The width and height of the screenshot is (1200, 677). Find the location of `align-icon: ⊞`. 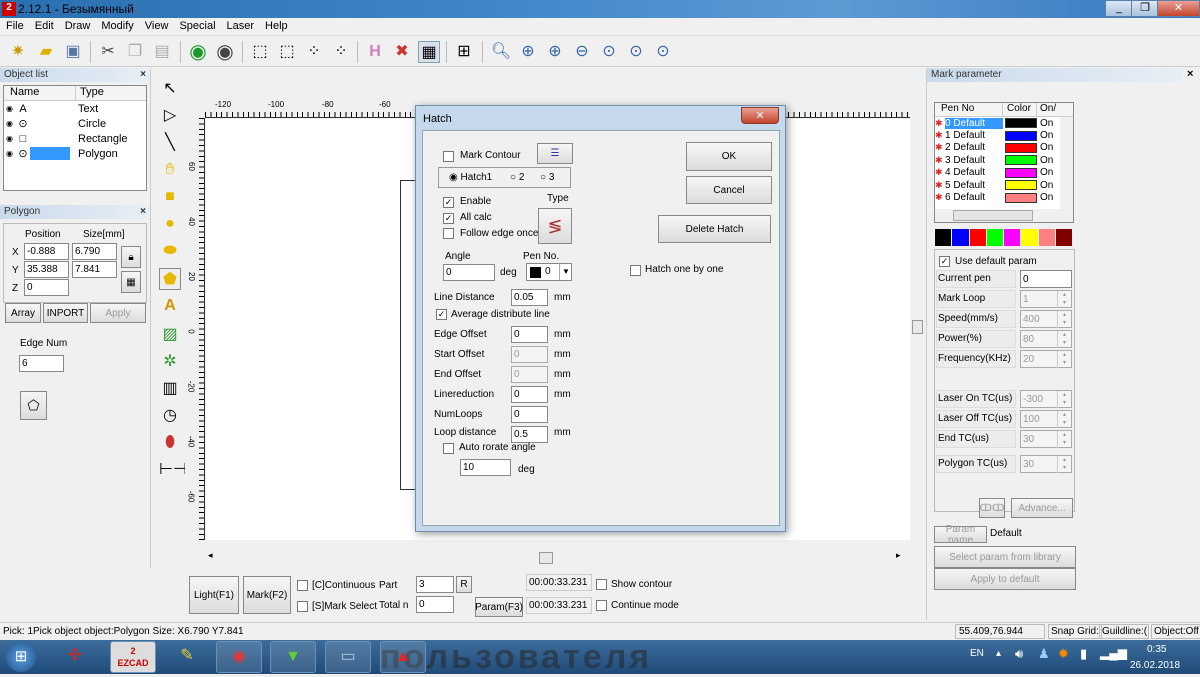

align-icon: ⊞ is located at coordinates (464, 52).